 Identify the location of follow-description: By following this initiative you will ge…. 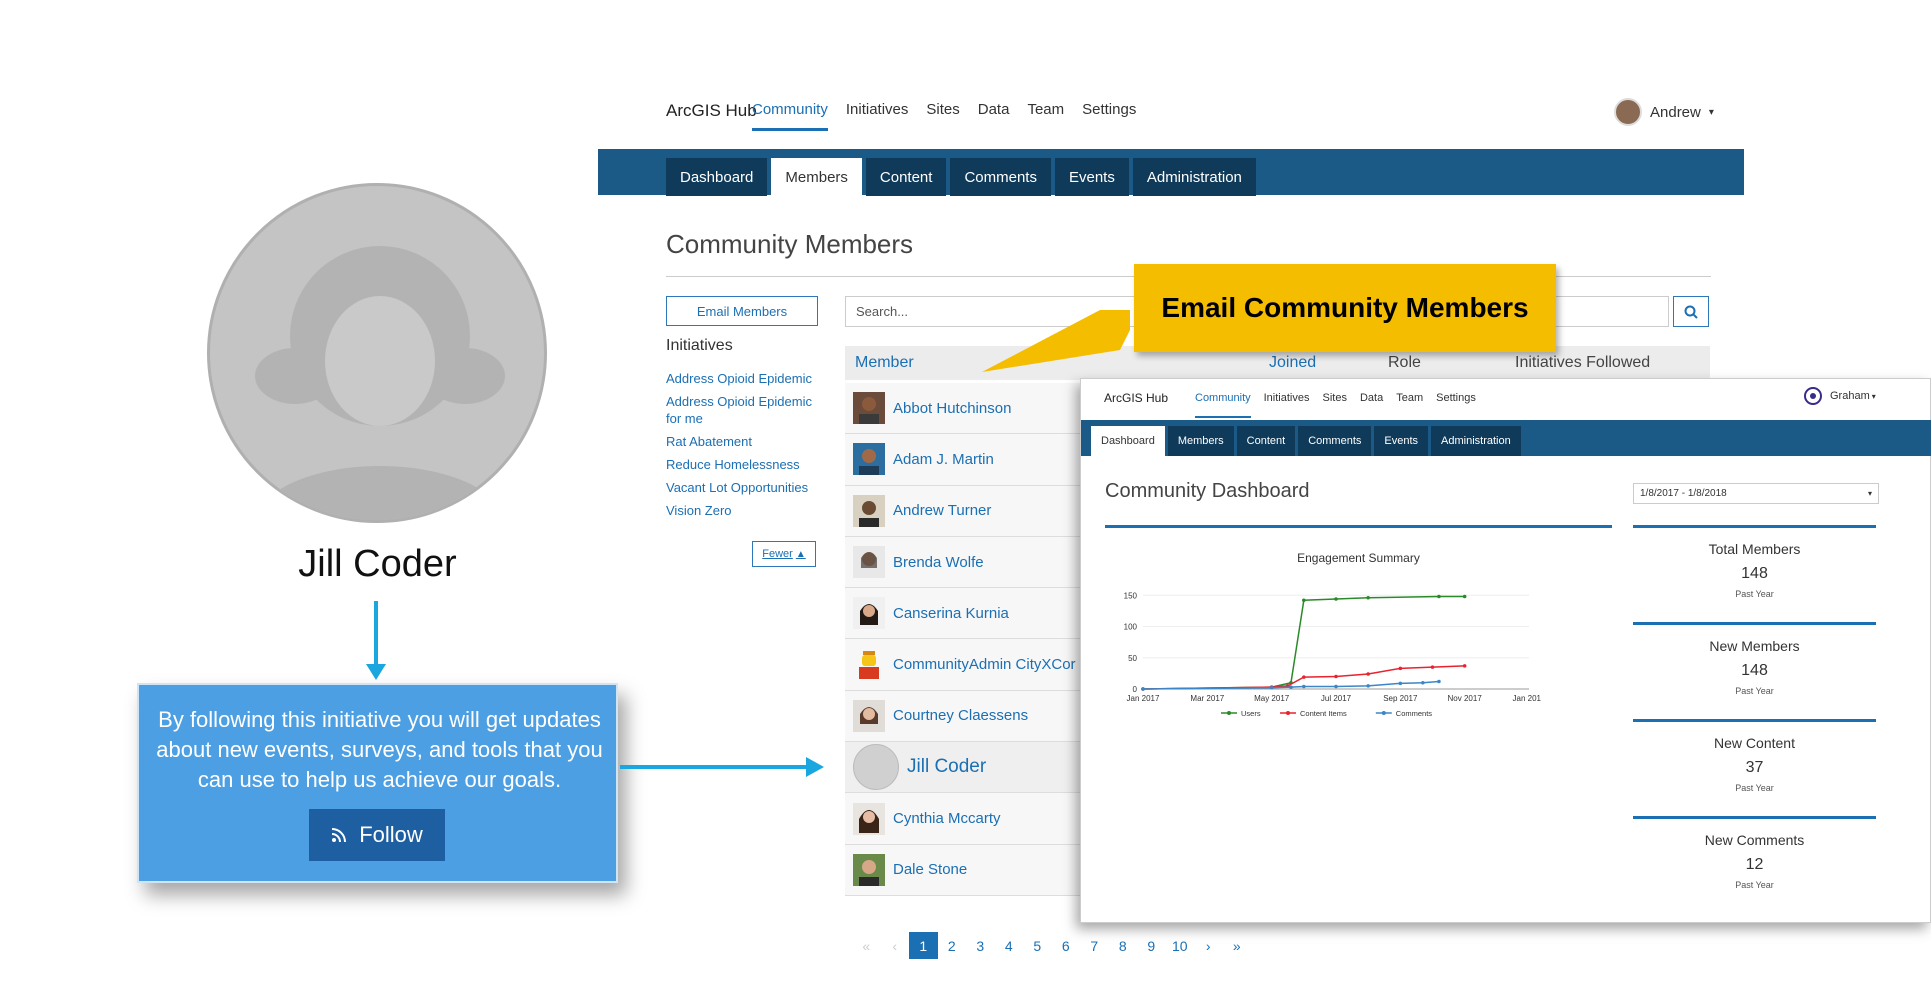
(379, 749).